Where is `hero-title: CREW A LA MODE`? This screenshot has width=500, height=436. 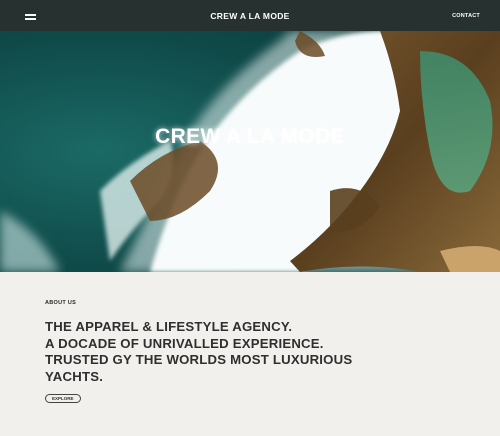 hero-title: CREW A LA MODE is located at coordinates (250, 136).